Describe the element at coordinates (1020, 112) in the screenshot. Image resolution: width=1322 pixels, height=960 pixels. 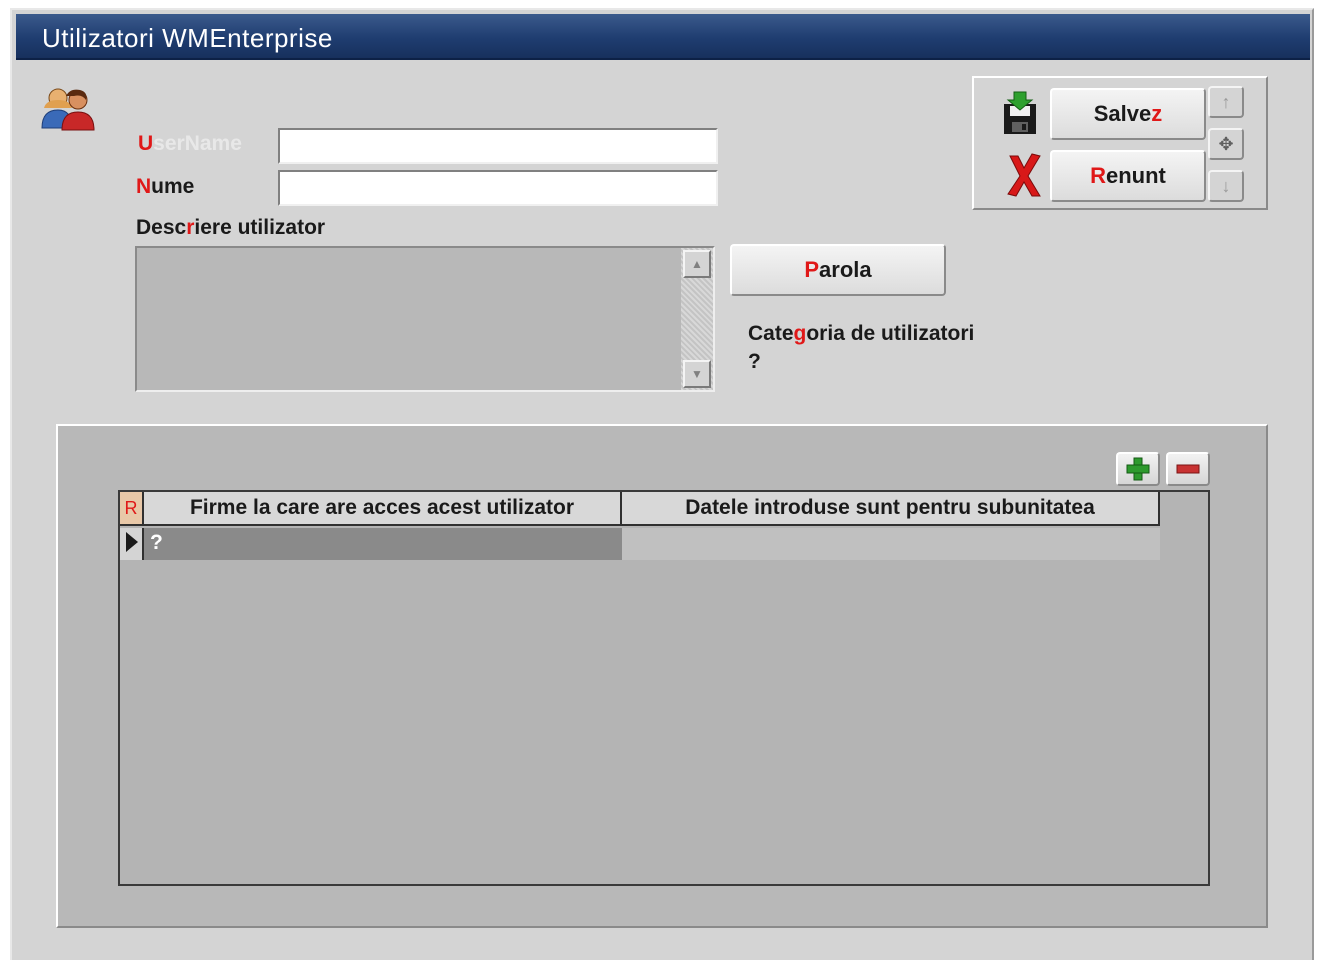
I see `save-disk-icon` at that location.